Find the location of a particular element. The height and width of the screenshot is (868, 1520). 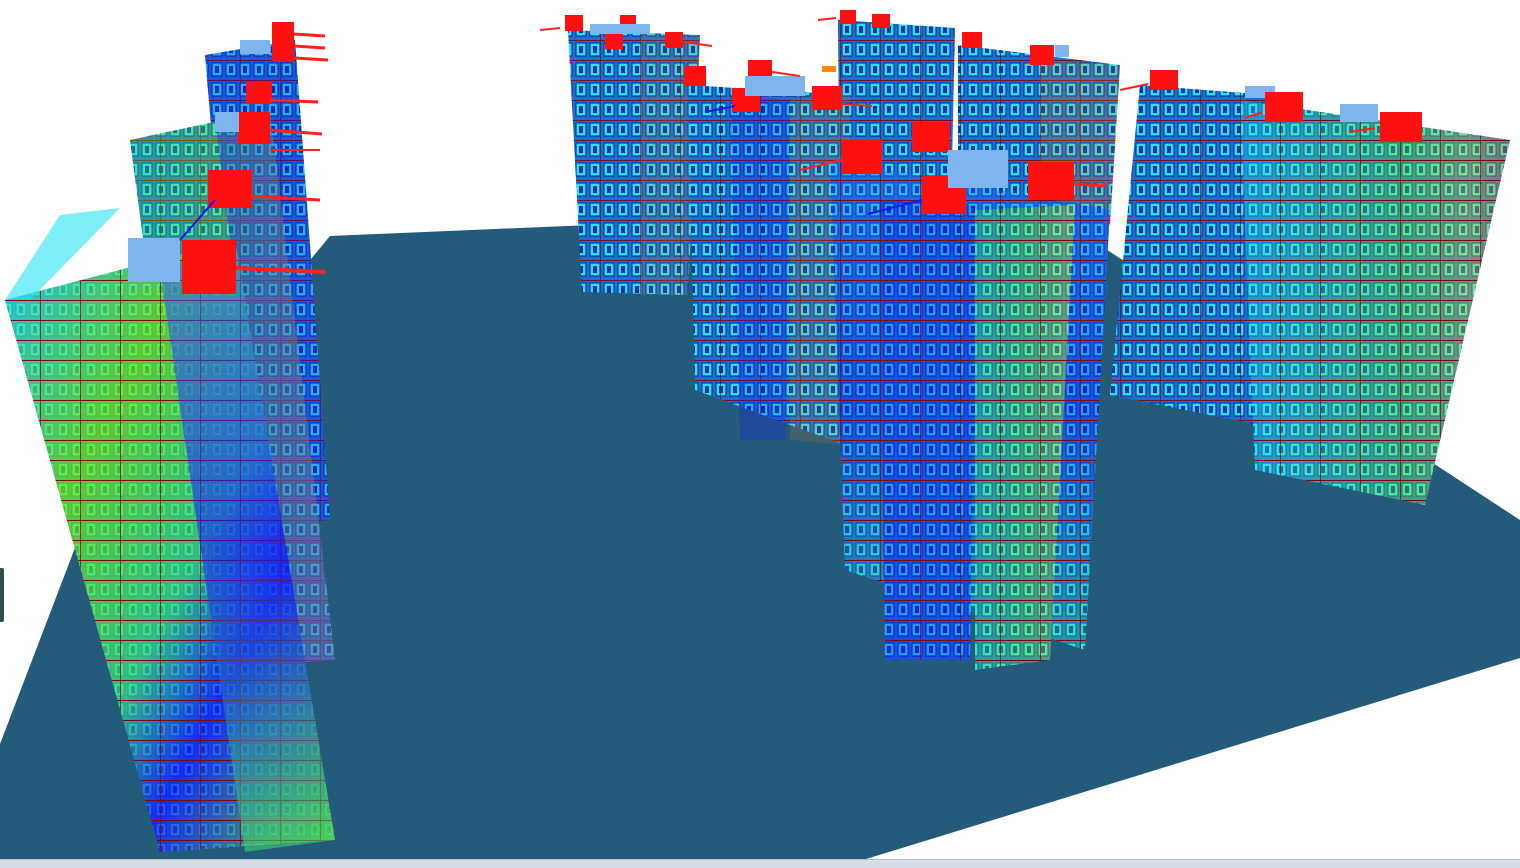

tower-right is located at coordinates (1375, 298).